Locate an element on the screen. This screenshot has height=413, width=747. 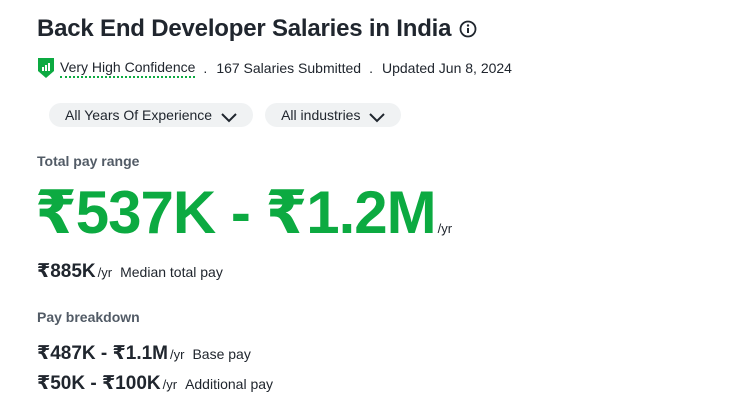
experience-filter-button: All Years Of Experience is located at coordinates (151, 115).